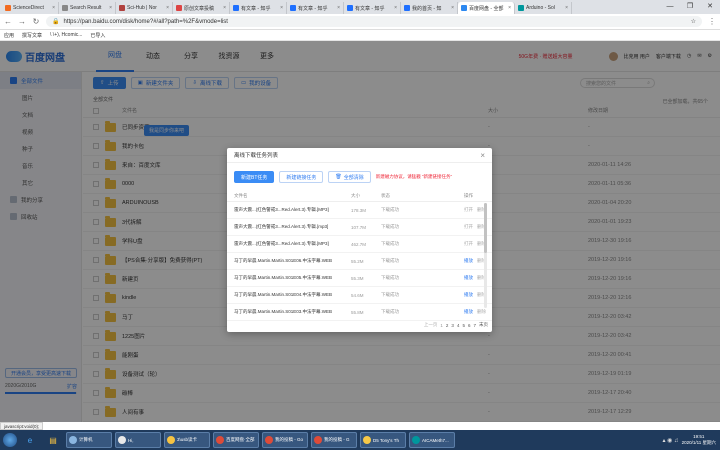 Image resolution: width=720 pixels, height=450 pixels. I want to click on tab-label: Arduino - Sol, so click(540, 8).